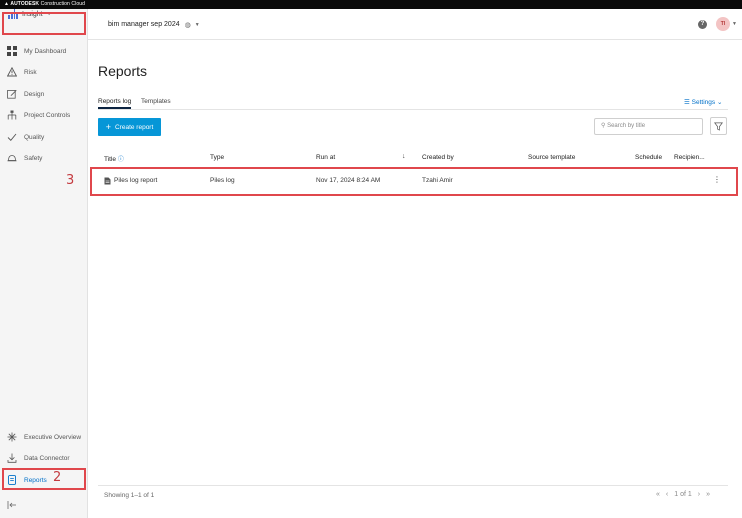 Image resolution: width=742 pixels, height=518 pixels. Describe the element at coordinates (13, 14) in the screenshot. I see `insight-bars-icon` at that location.